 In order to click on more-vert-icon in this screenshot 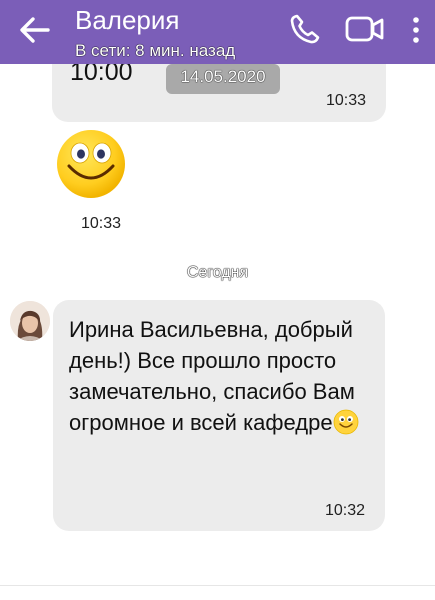, I will do `click(416, 30)`.